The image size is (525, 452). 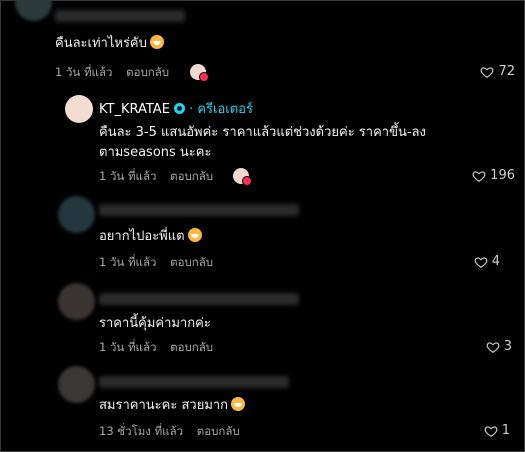 I want to click on like-button: 3, so click(x=499, y=346).